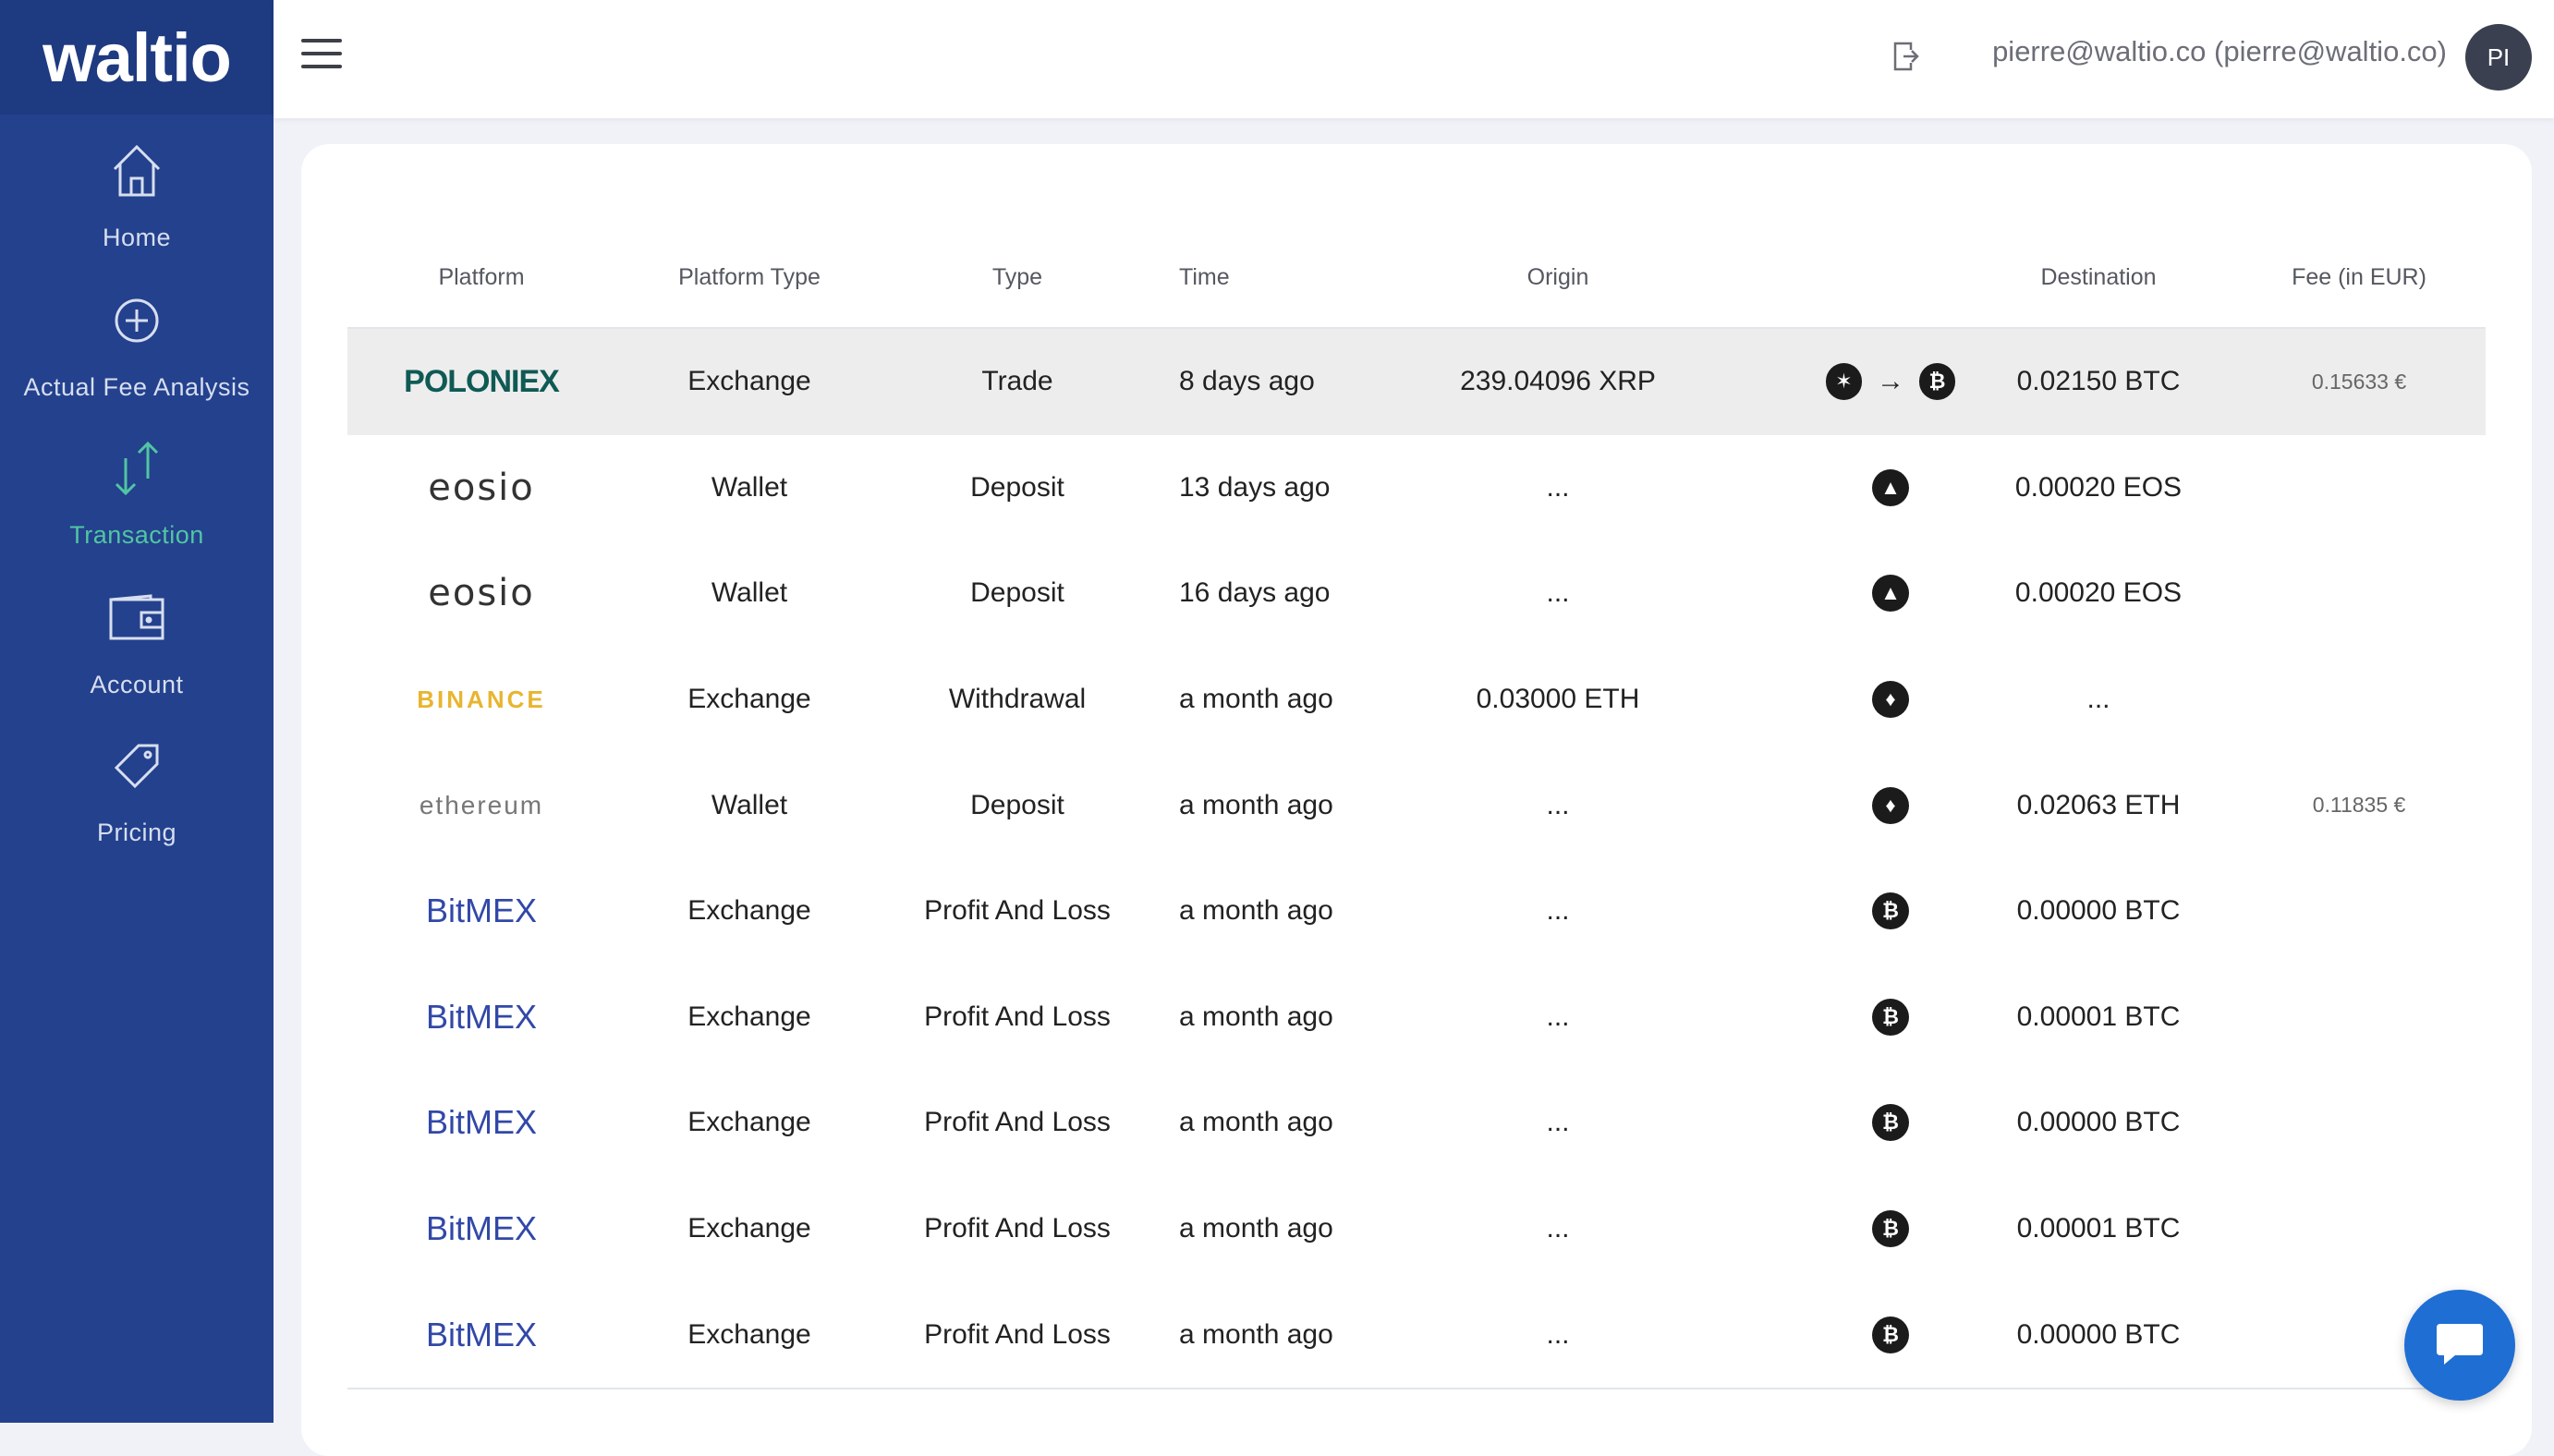 Image resolution: width=2554 pixels, height=1456 pixels. I want to click on eos-coin-icon: ▲, so click(1890, 487).